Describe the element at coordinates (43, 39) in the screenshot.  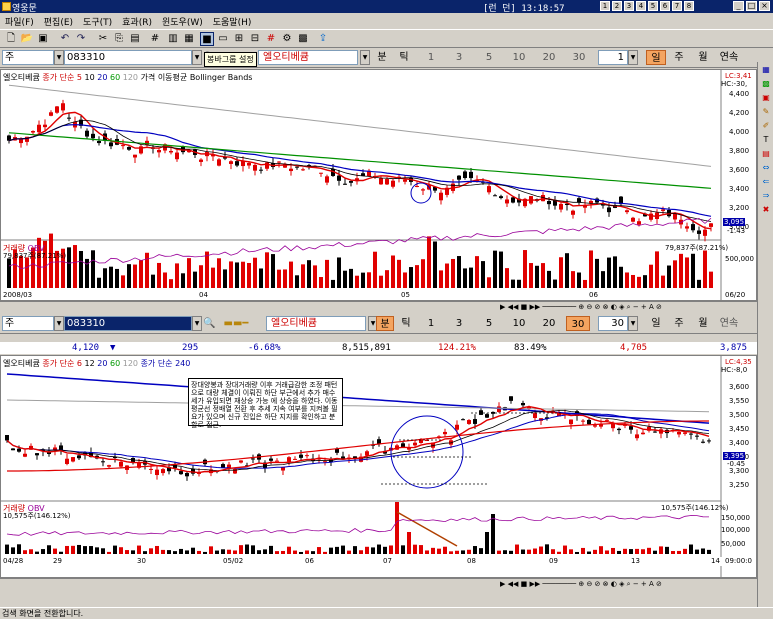
I see `save-icon: ▣` at that location.